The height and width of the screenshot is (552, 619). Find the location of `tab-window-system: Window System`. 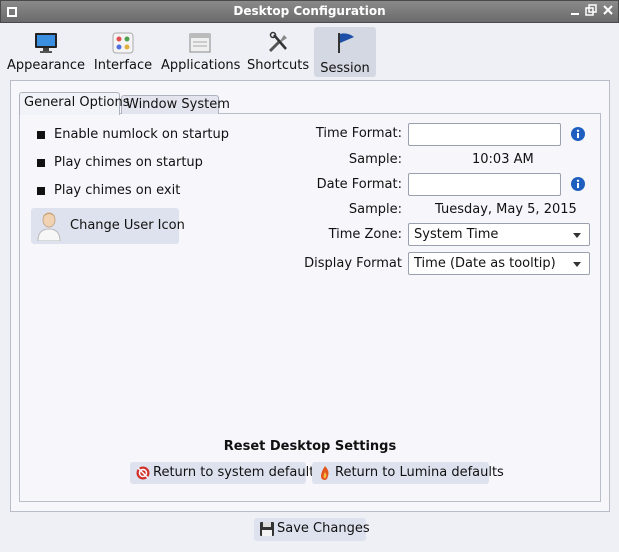

tab-window-system: Window System is located at coordinates (175, 104).